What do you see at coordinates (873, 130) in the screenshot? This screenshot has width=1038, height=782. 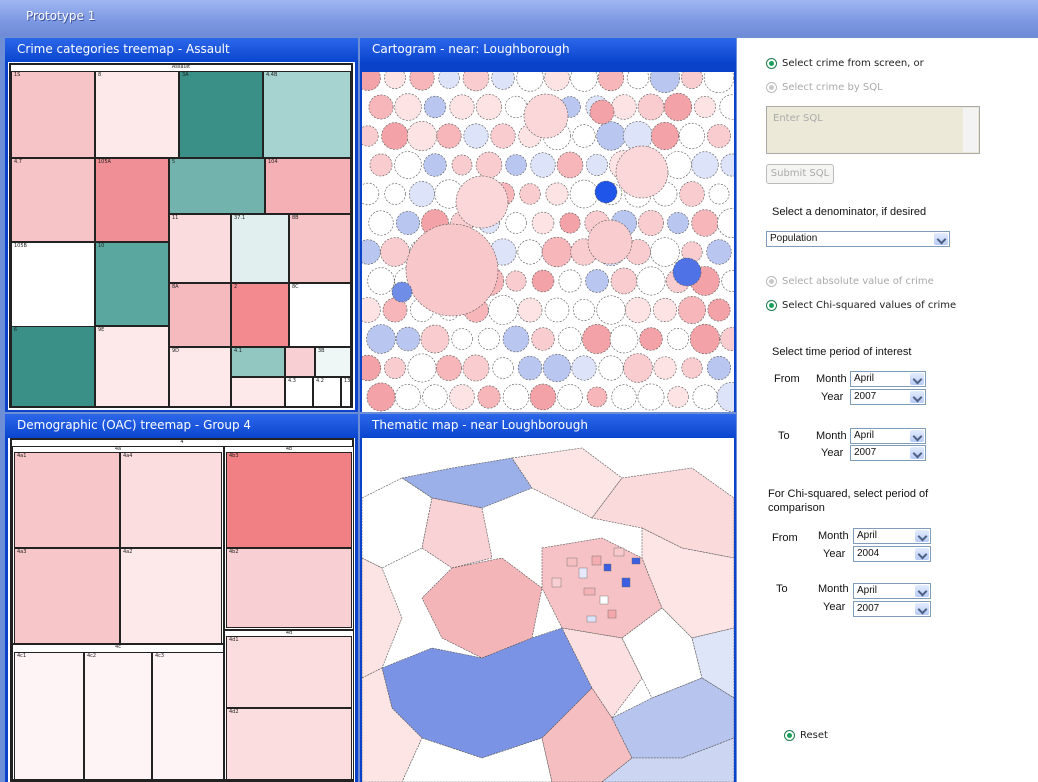 I see `sql-input: Enter SQL` at bounding box center [873, 130].